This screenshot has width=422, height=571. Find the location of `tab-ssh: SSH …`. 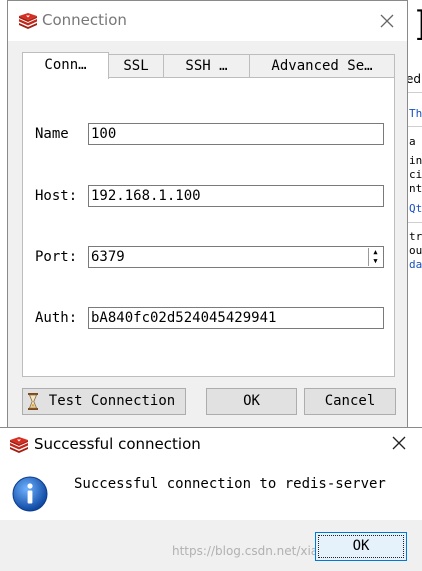

tab-ssh: SSH … is located at coordinates (206, 66).